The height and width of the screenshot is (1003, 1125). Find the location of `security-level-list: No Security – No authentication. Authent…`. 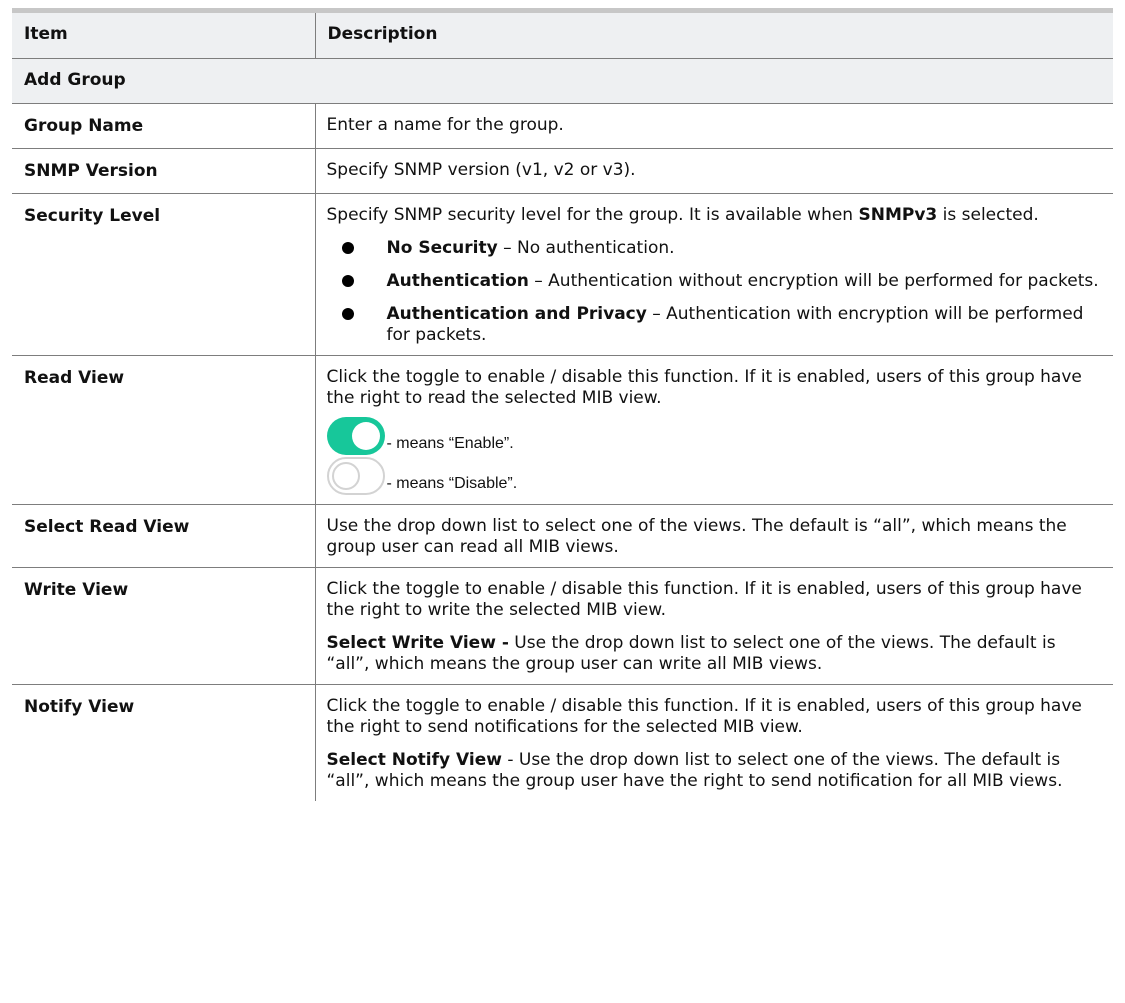

security-level-list: No Security – No authentication. Authent… is located at coordinates (713, 292).